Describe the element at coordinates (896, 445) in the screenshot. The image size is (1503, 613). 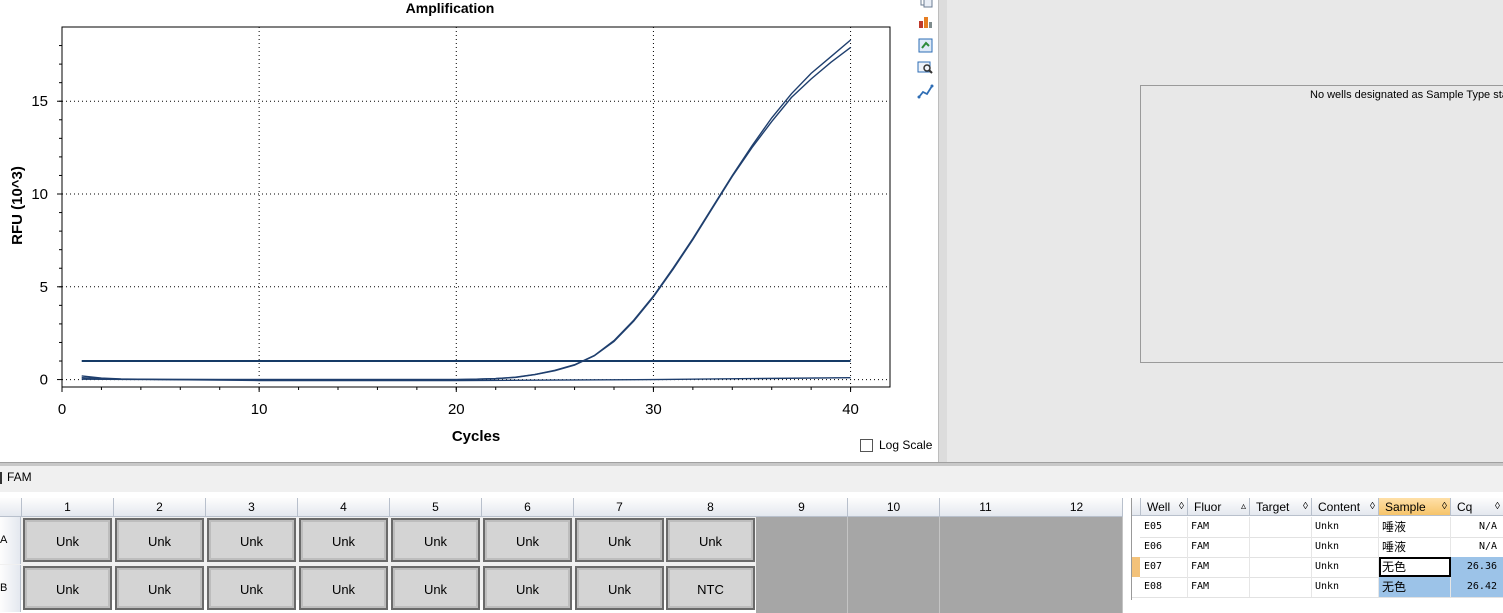
I see `log-scale-toggle: Log Scale` at that location.